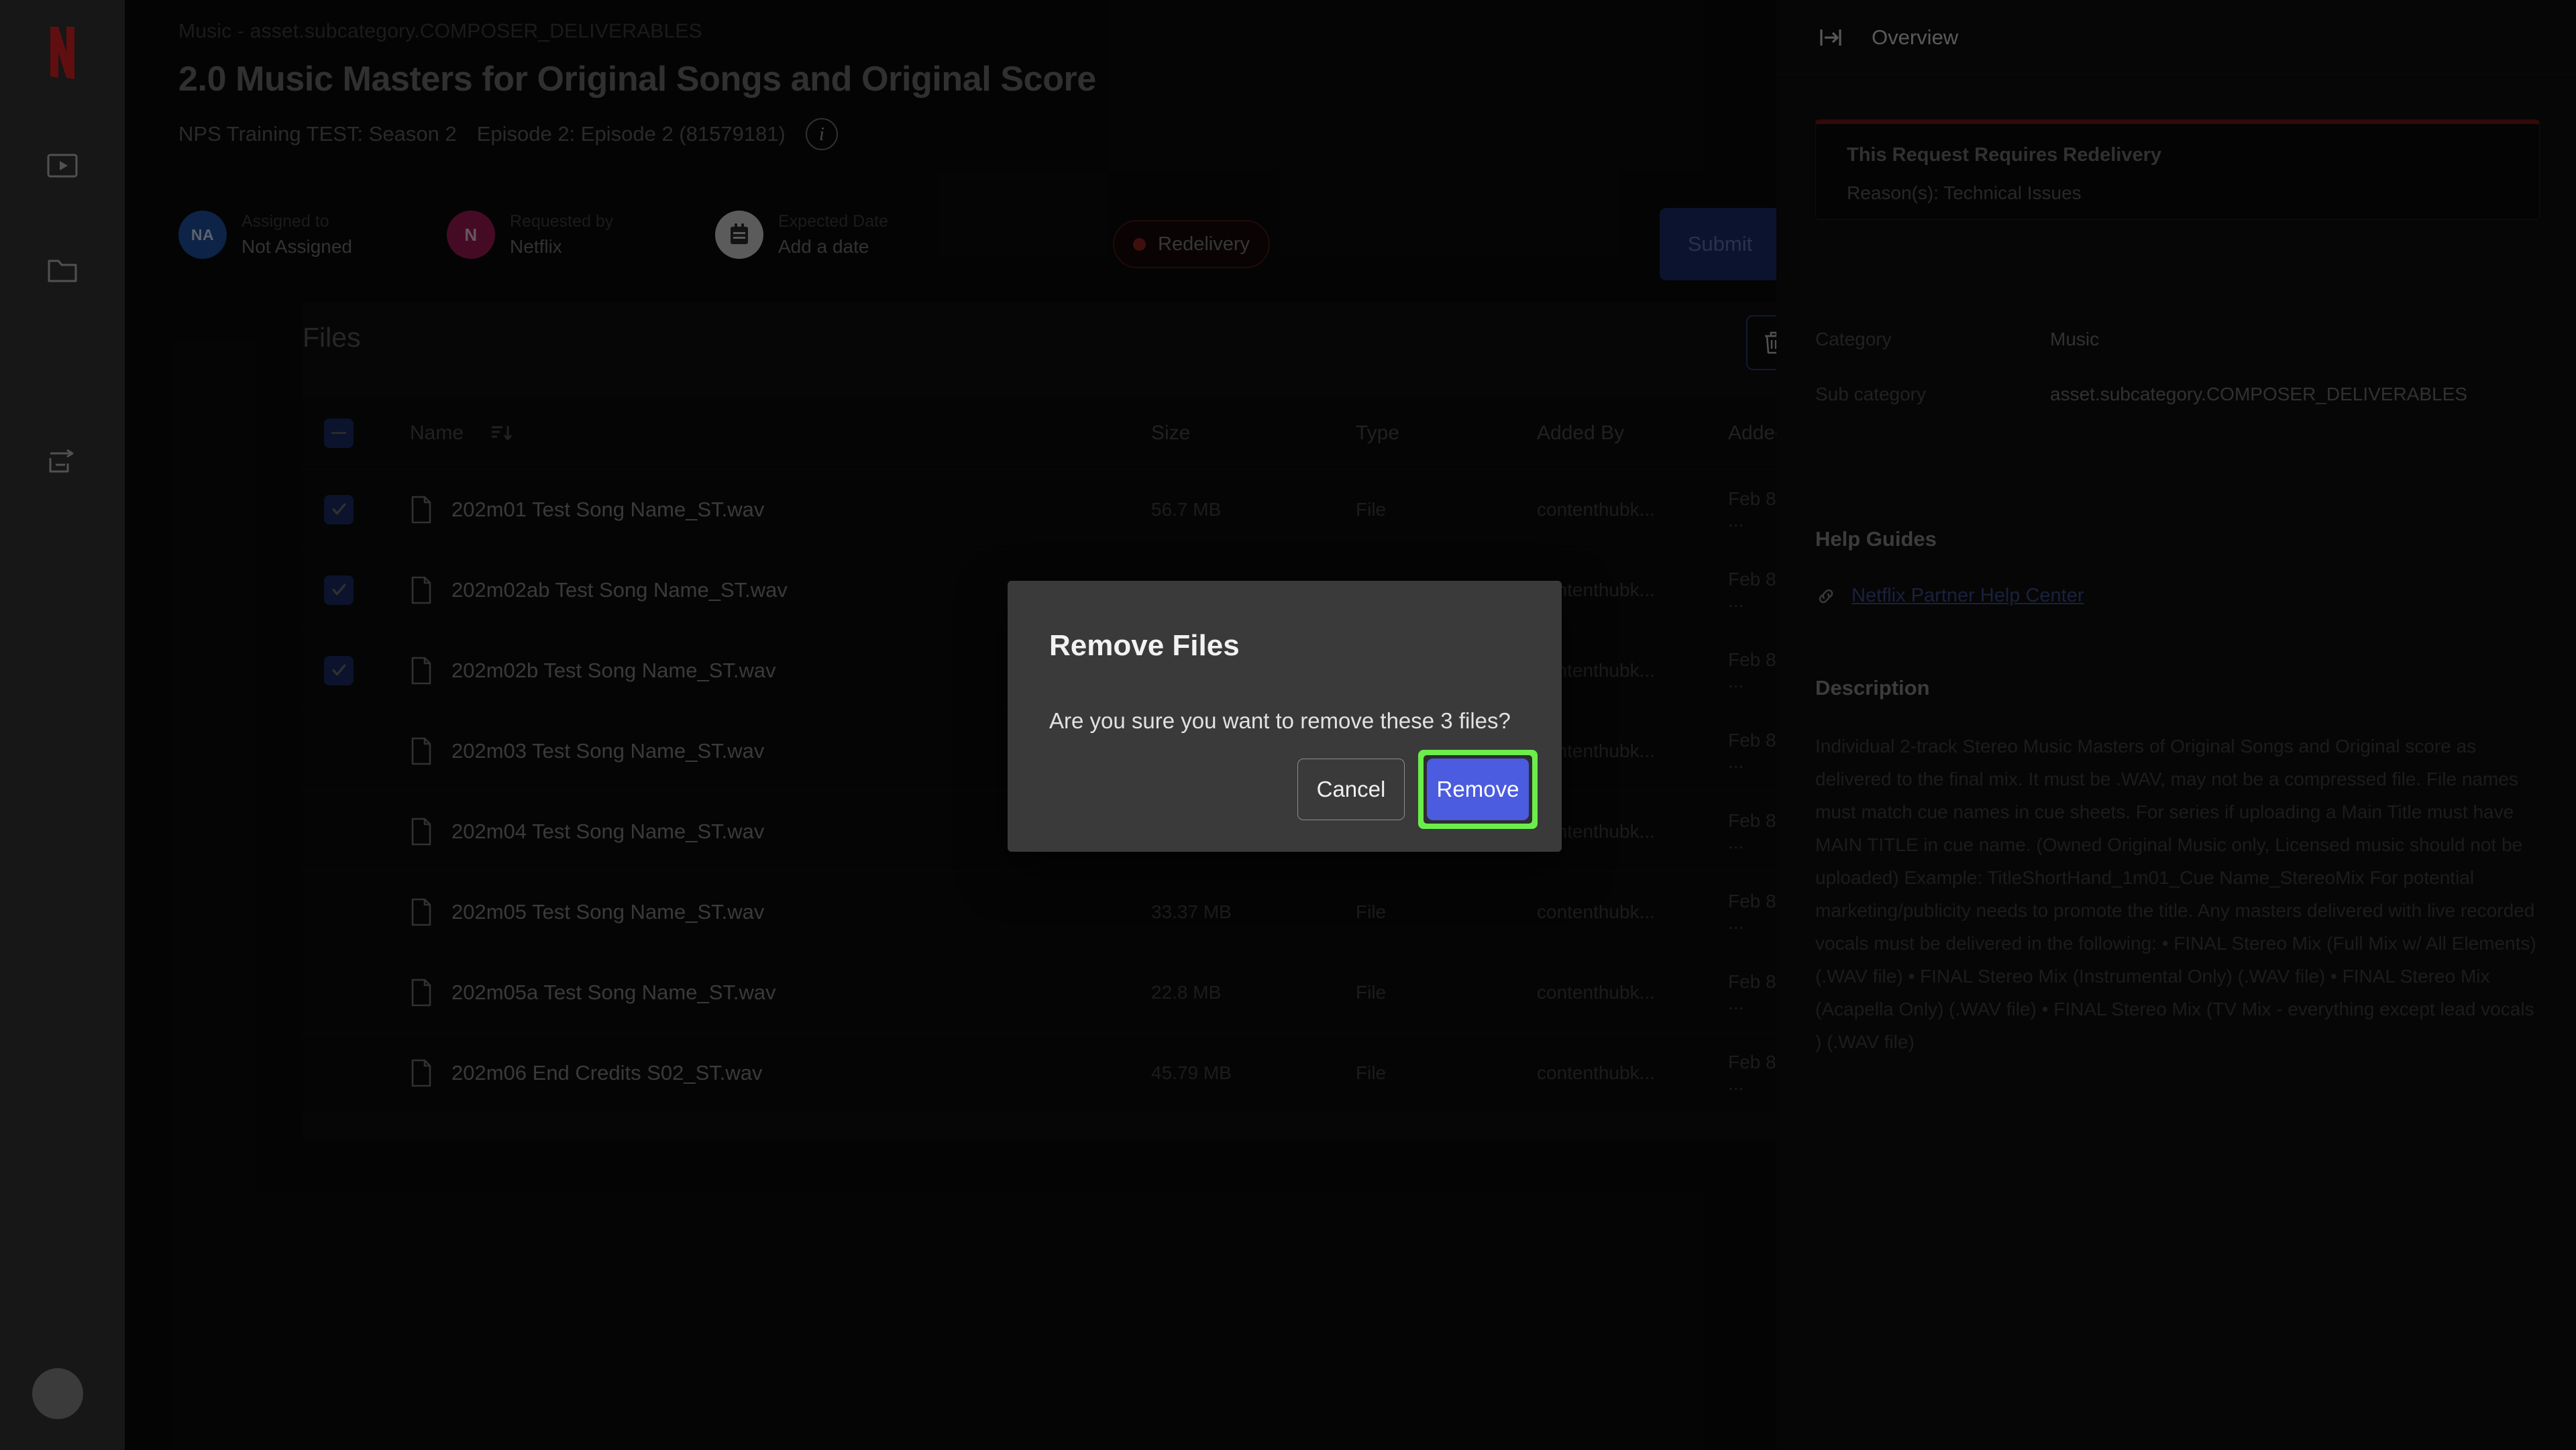 This screenshot has width=2576, height=1450. I want to click on remove-button-highlight-inner: Remove, so click(1478, 789).